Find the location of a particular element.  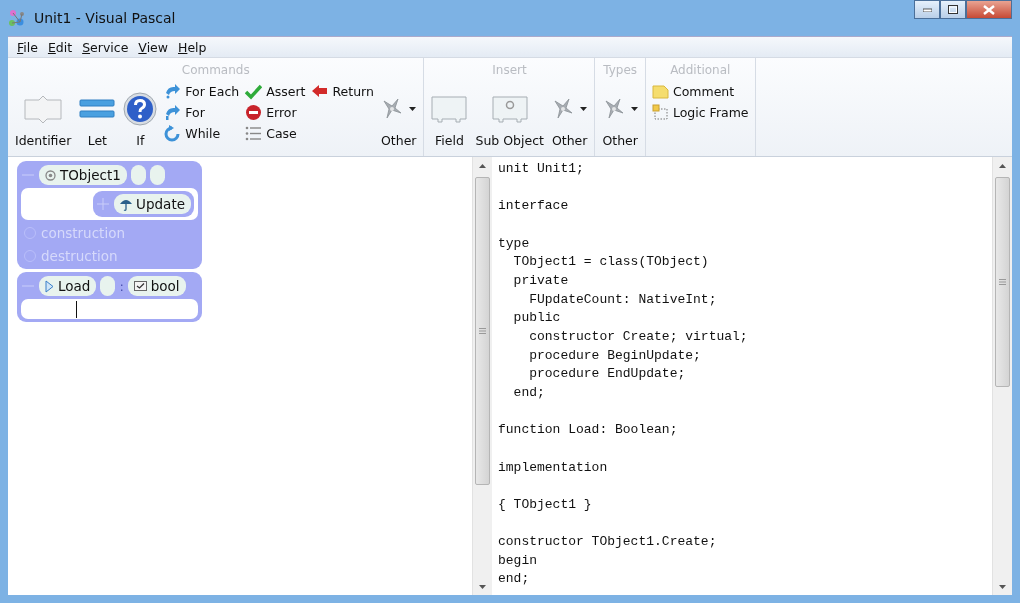

ribbon-button: Return is located at coordinates (342, 91).